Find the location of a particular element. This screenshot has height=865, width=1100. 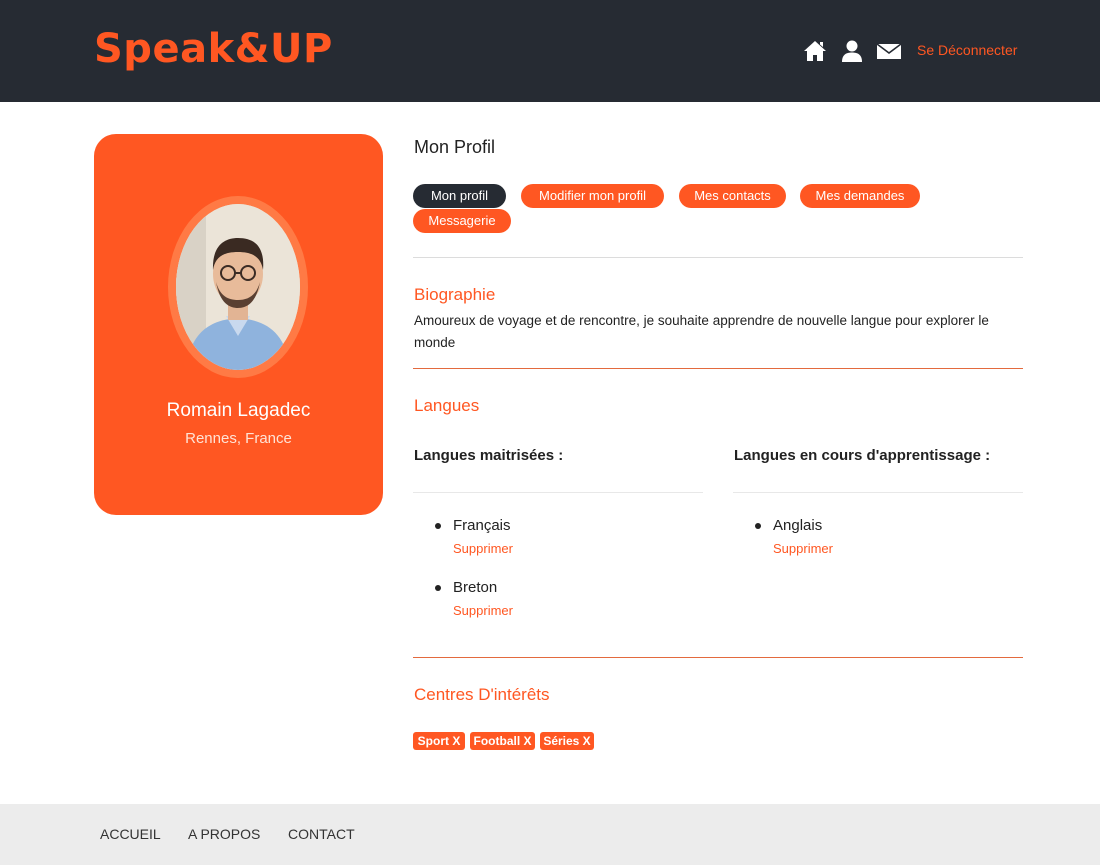

learning-language-item: Anglais is located at coordinates (798, 525).